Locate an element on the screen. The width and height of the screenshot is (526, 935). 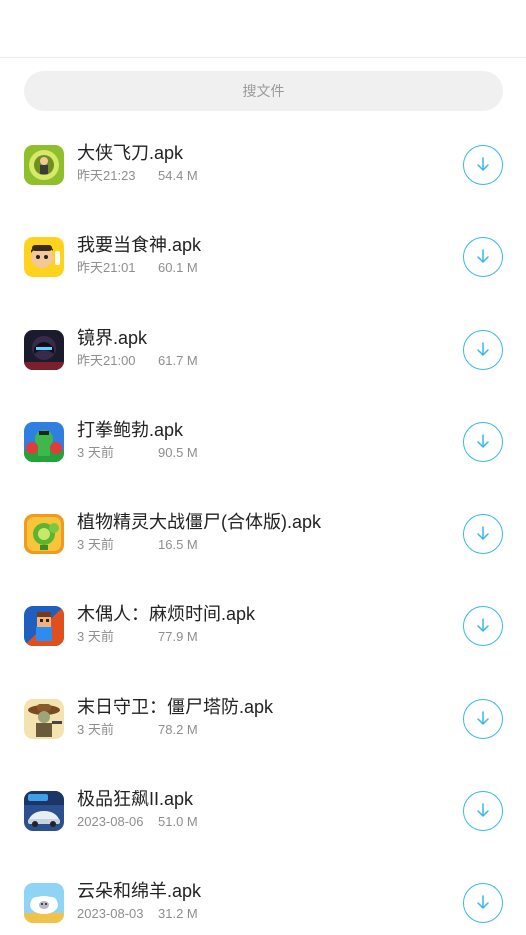
search-bar: 搜文件 is located at coordinates (263, 91).